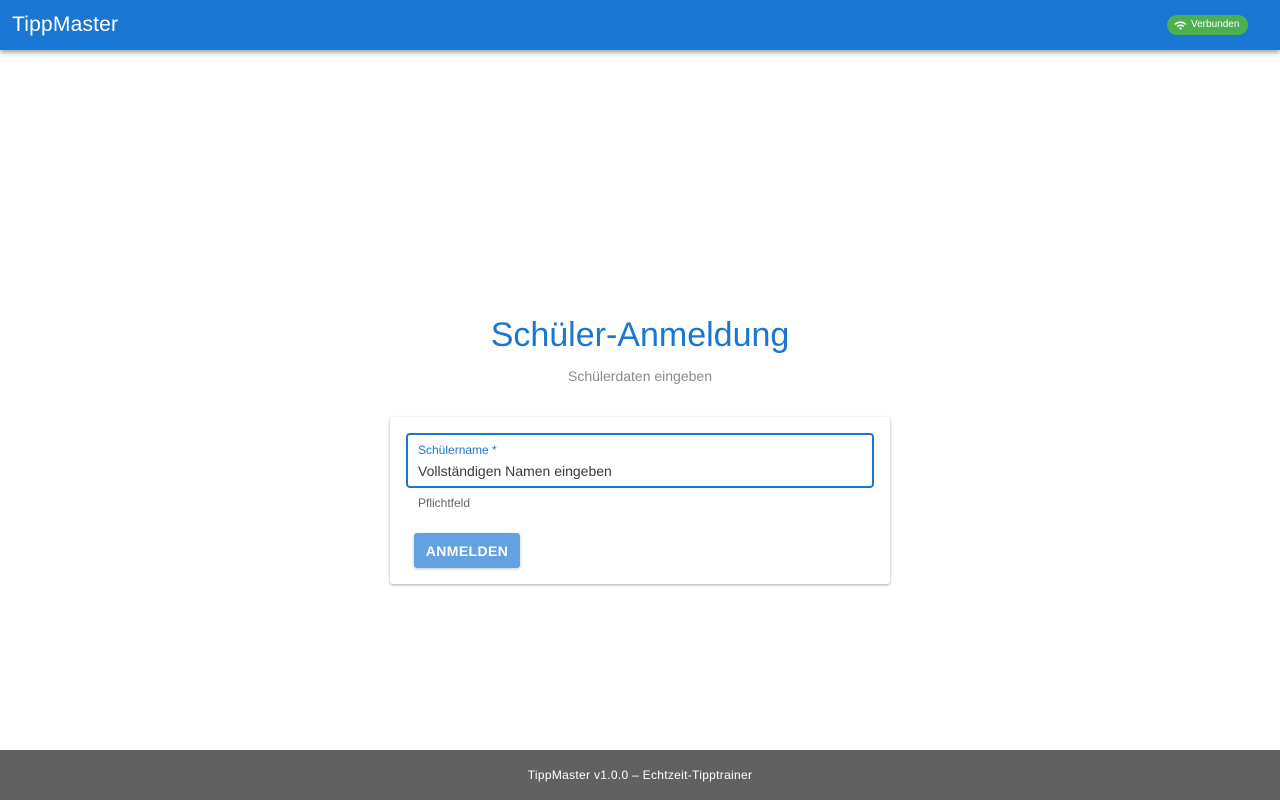 Image resolution: width=1280 pixels, height=800 pixels. What do you see at coordinates (640, 335) in the screenshot?
I see `page-title: Schüler-Anmeldung` at bounding box center [640, 335].